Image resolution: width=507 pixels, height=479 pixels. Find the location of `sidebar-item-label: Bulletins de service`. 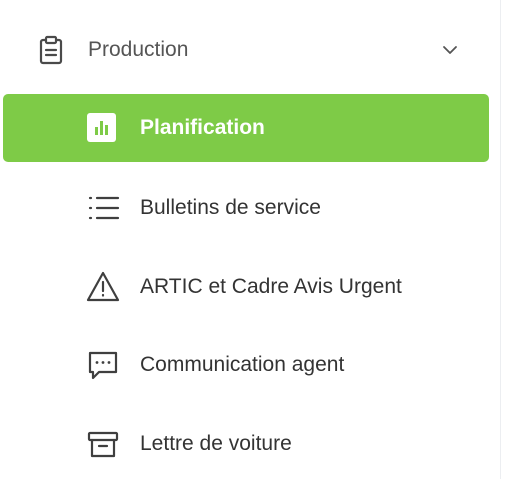

sidebar-item-label: Bulletins de service is located at coordinates (230, 207).